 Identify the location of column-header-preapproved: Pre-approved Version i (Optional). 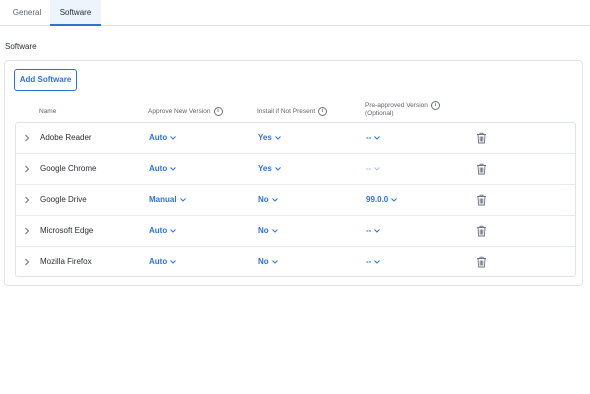
(402, 109).